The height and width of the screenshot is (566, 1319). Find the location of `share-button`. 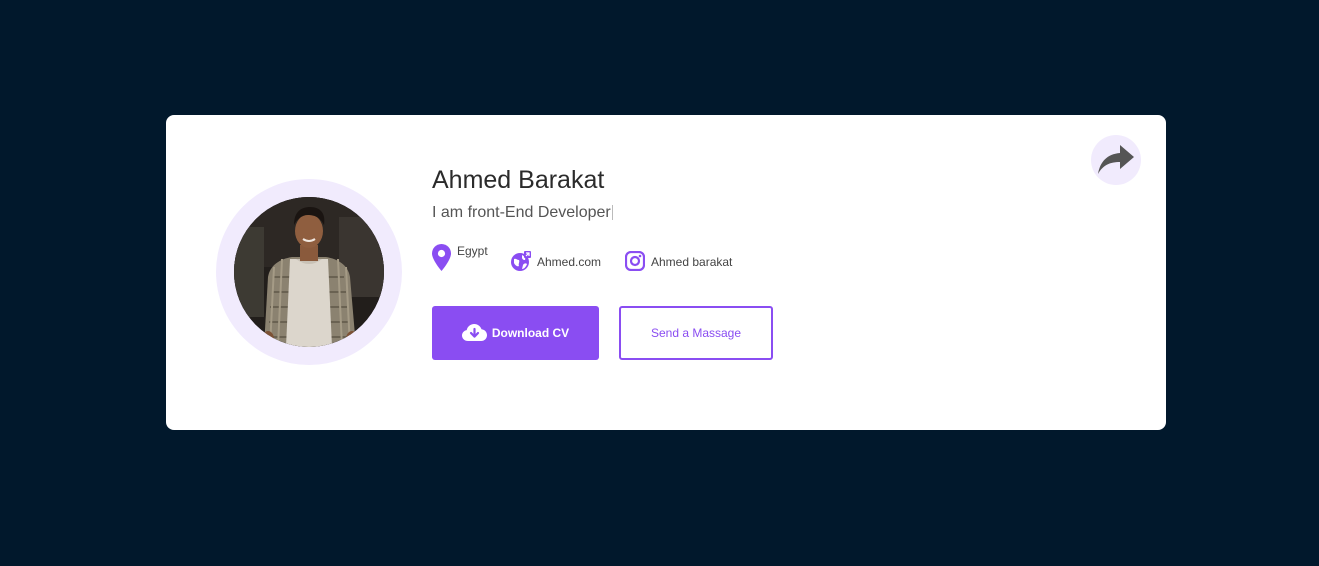

share-button is located at coordinates (1116, 160).